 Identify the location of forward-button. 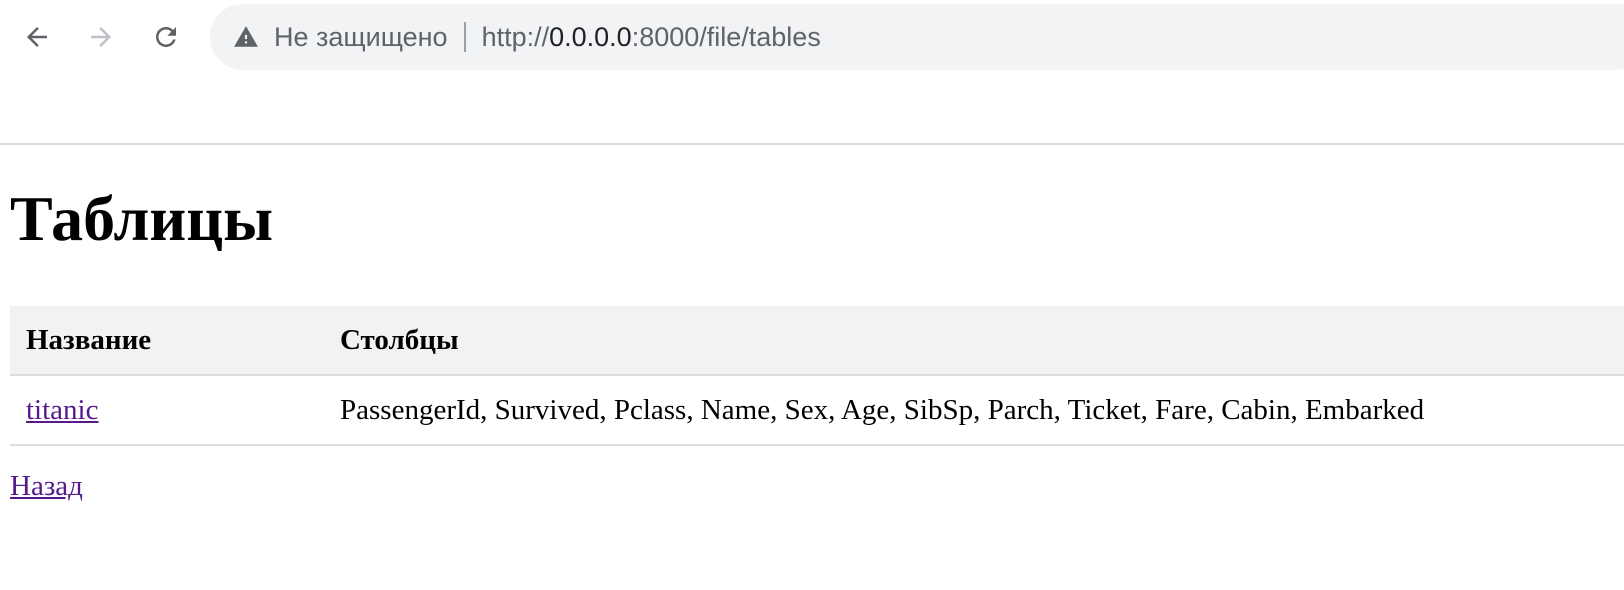
(101, 37).